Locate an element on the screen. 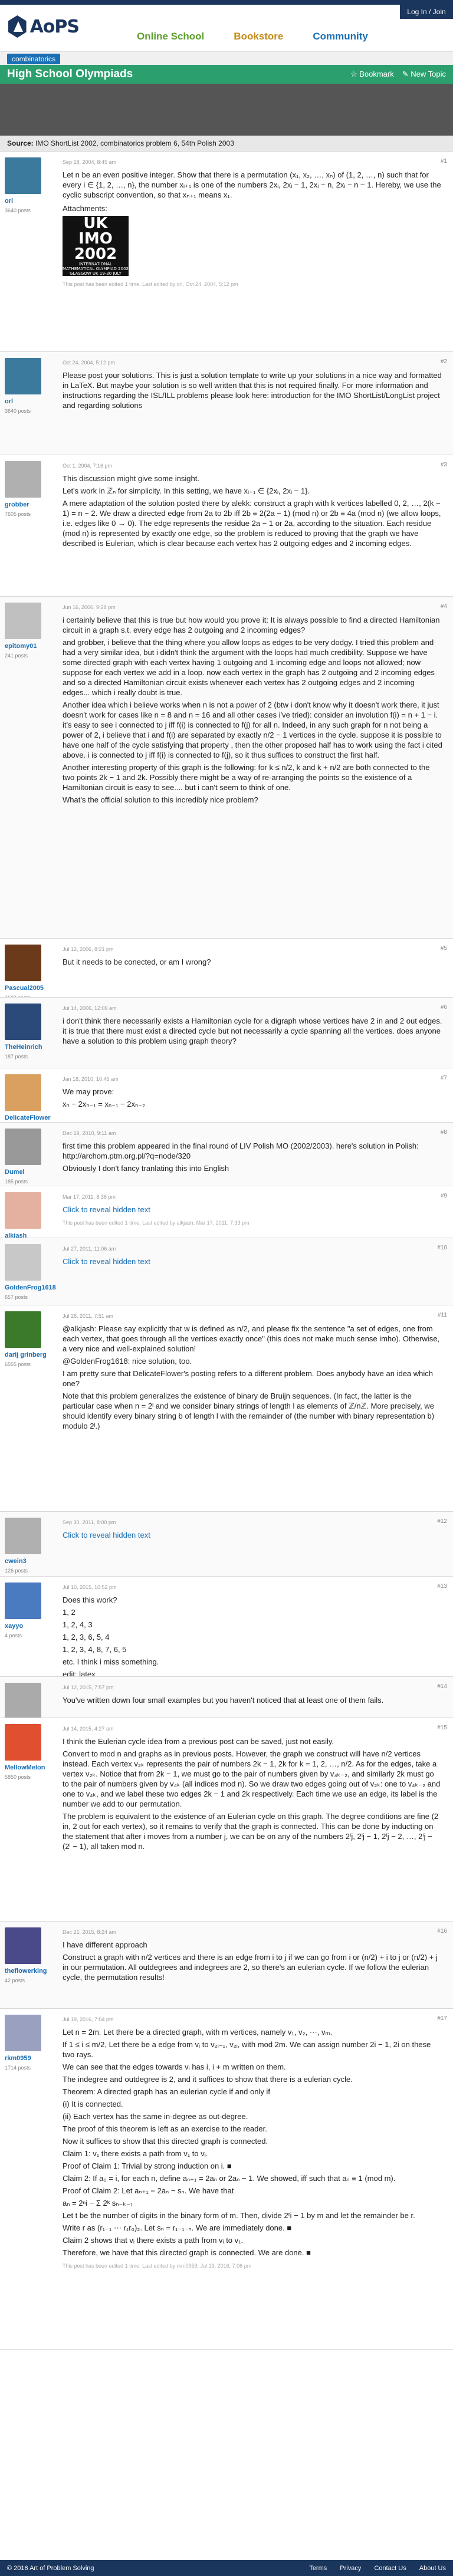 This screenshot has height=2576, width=453. bookmark-button: ☆ Bookmark is located at coordinates (372, 75).